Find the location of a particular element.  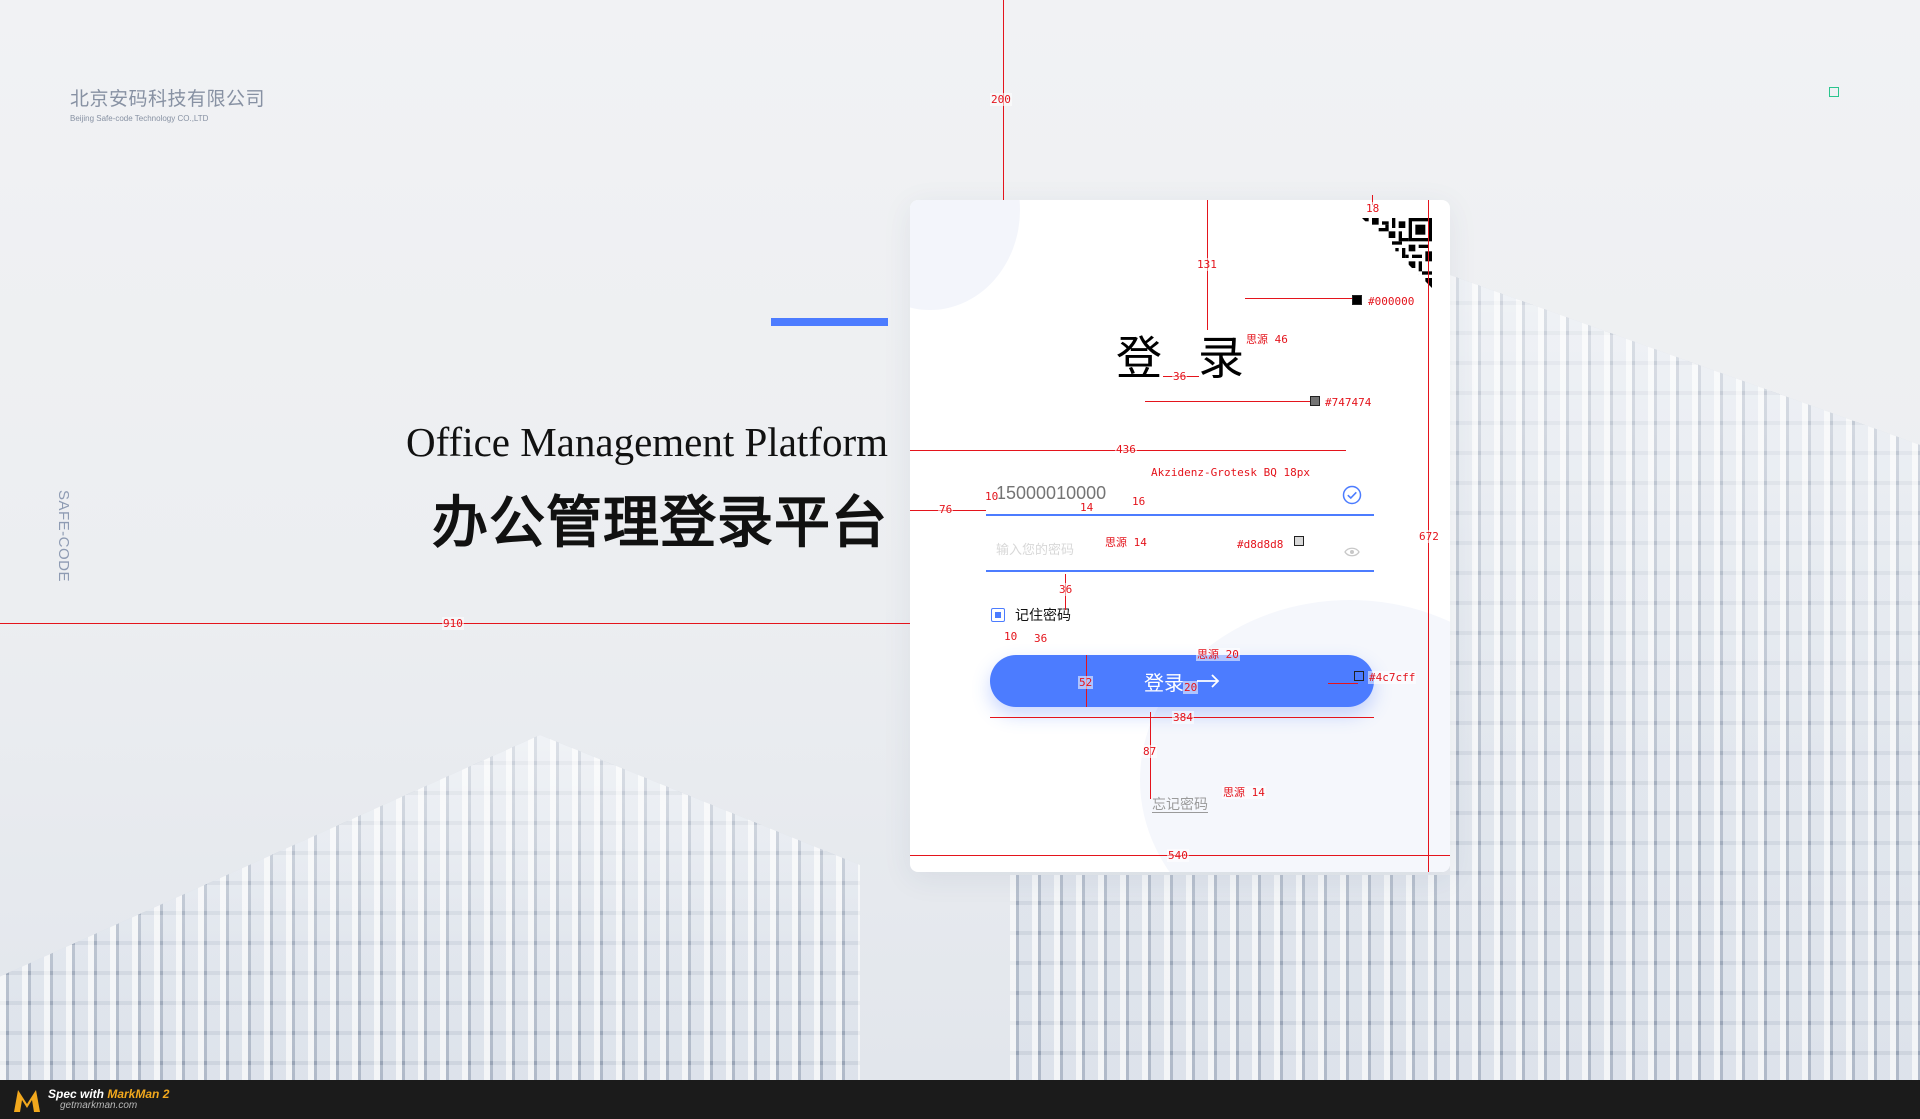

markman-url: getmarkman.com is located at coordinates (99, 1105).